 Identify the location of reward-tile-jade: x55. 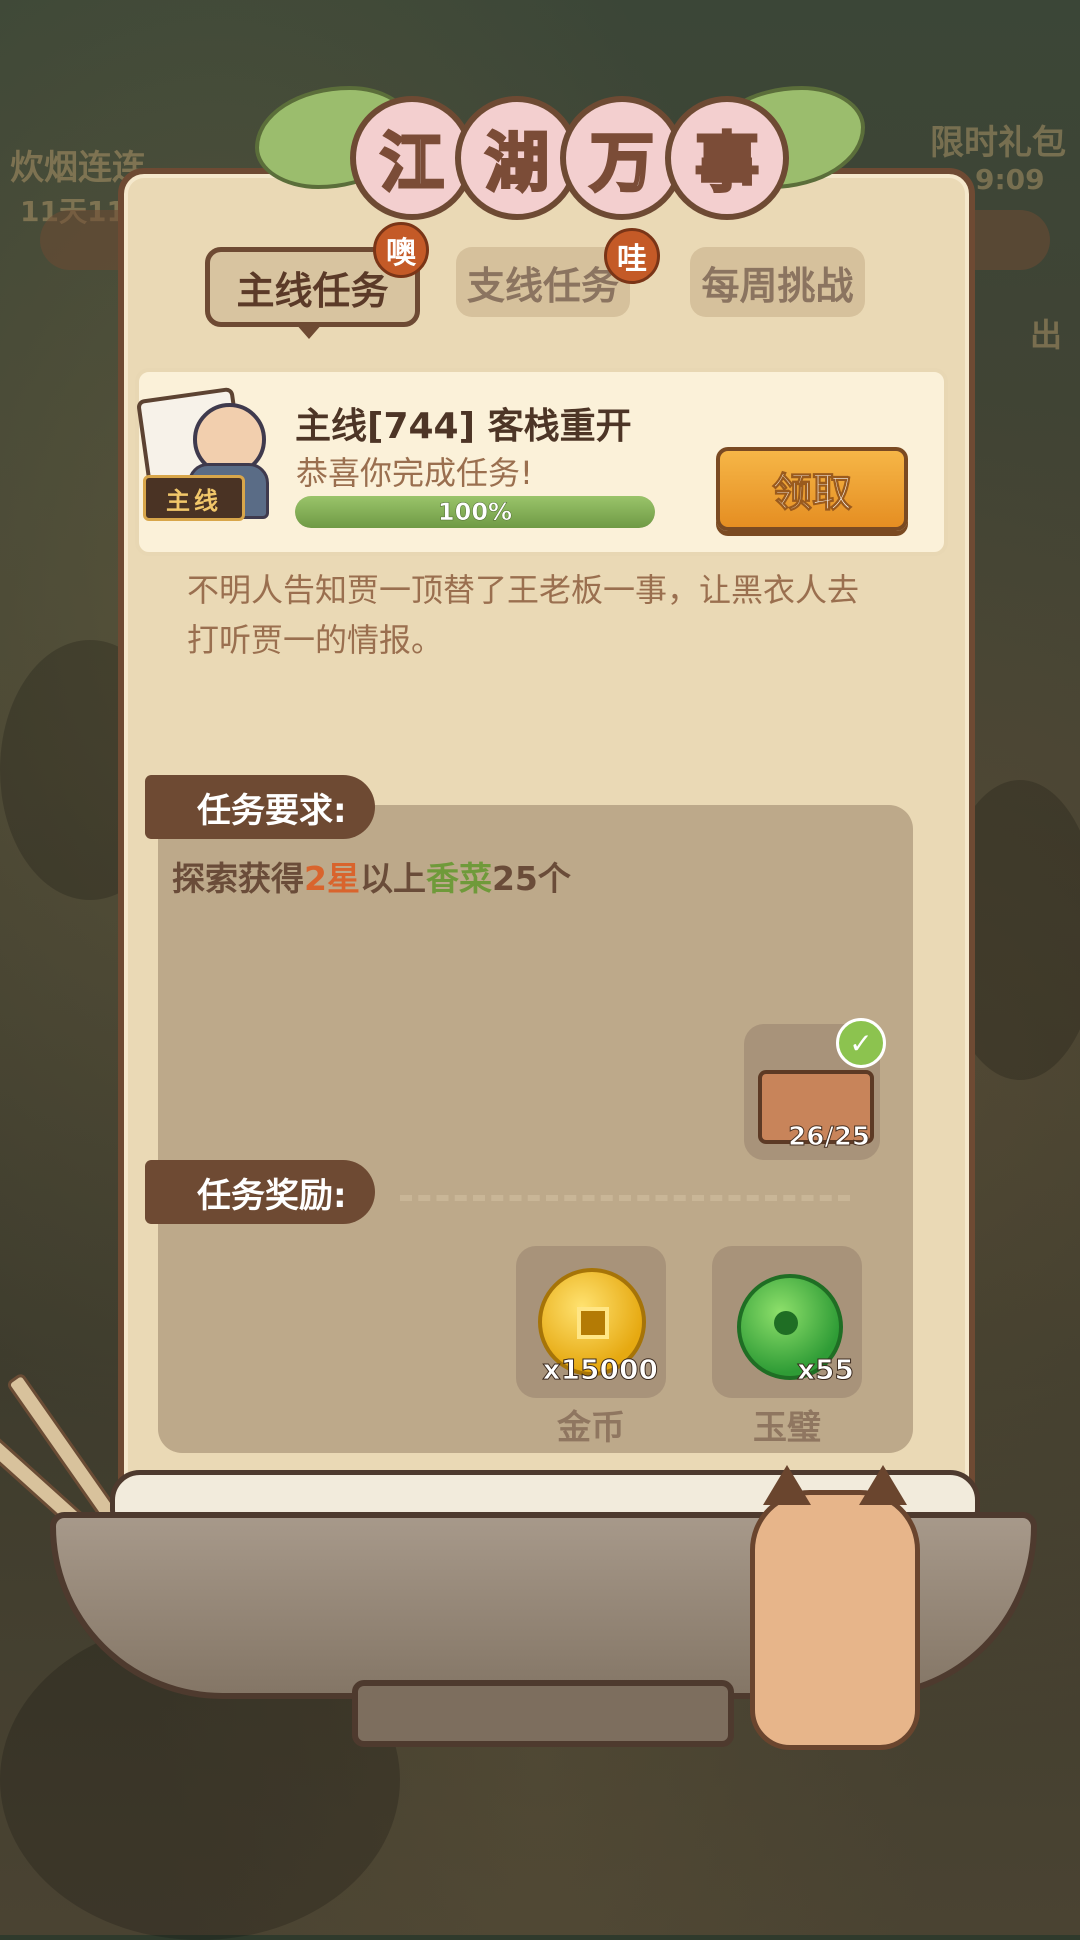
(787, 1322).